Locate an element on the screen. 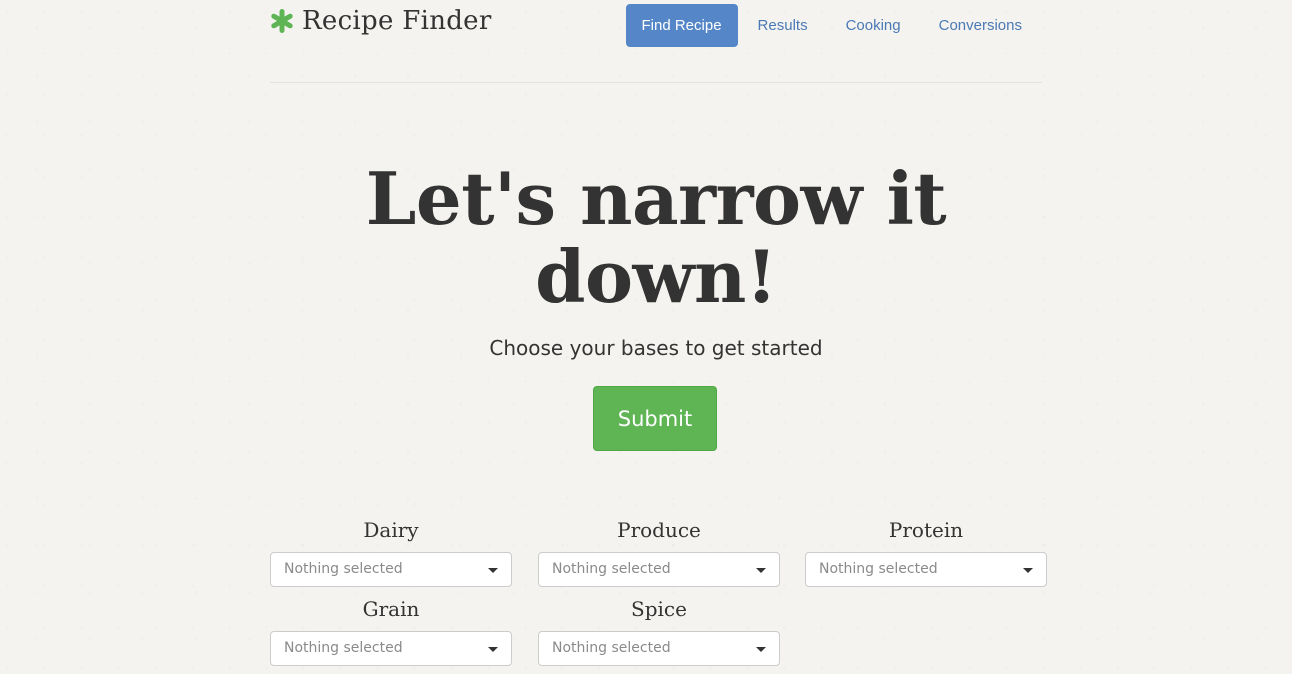 The image size is (1292, 674). dairy-select: Nothing selected is located at coordinates (391, 569).